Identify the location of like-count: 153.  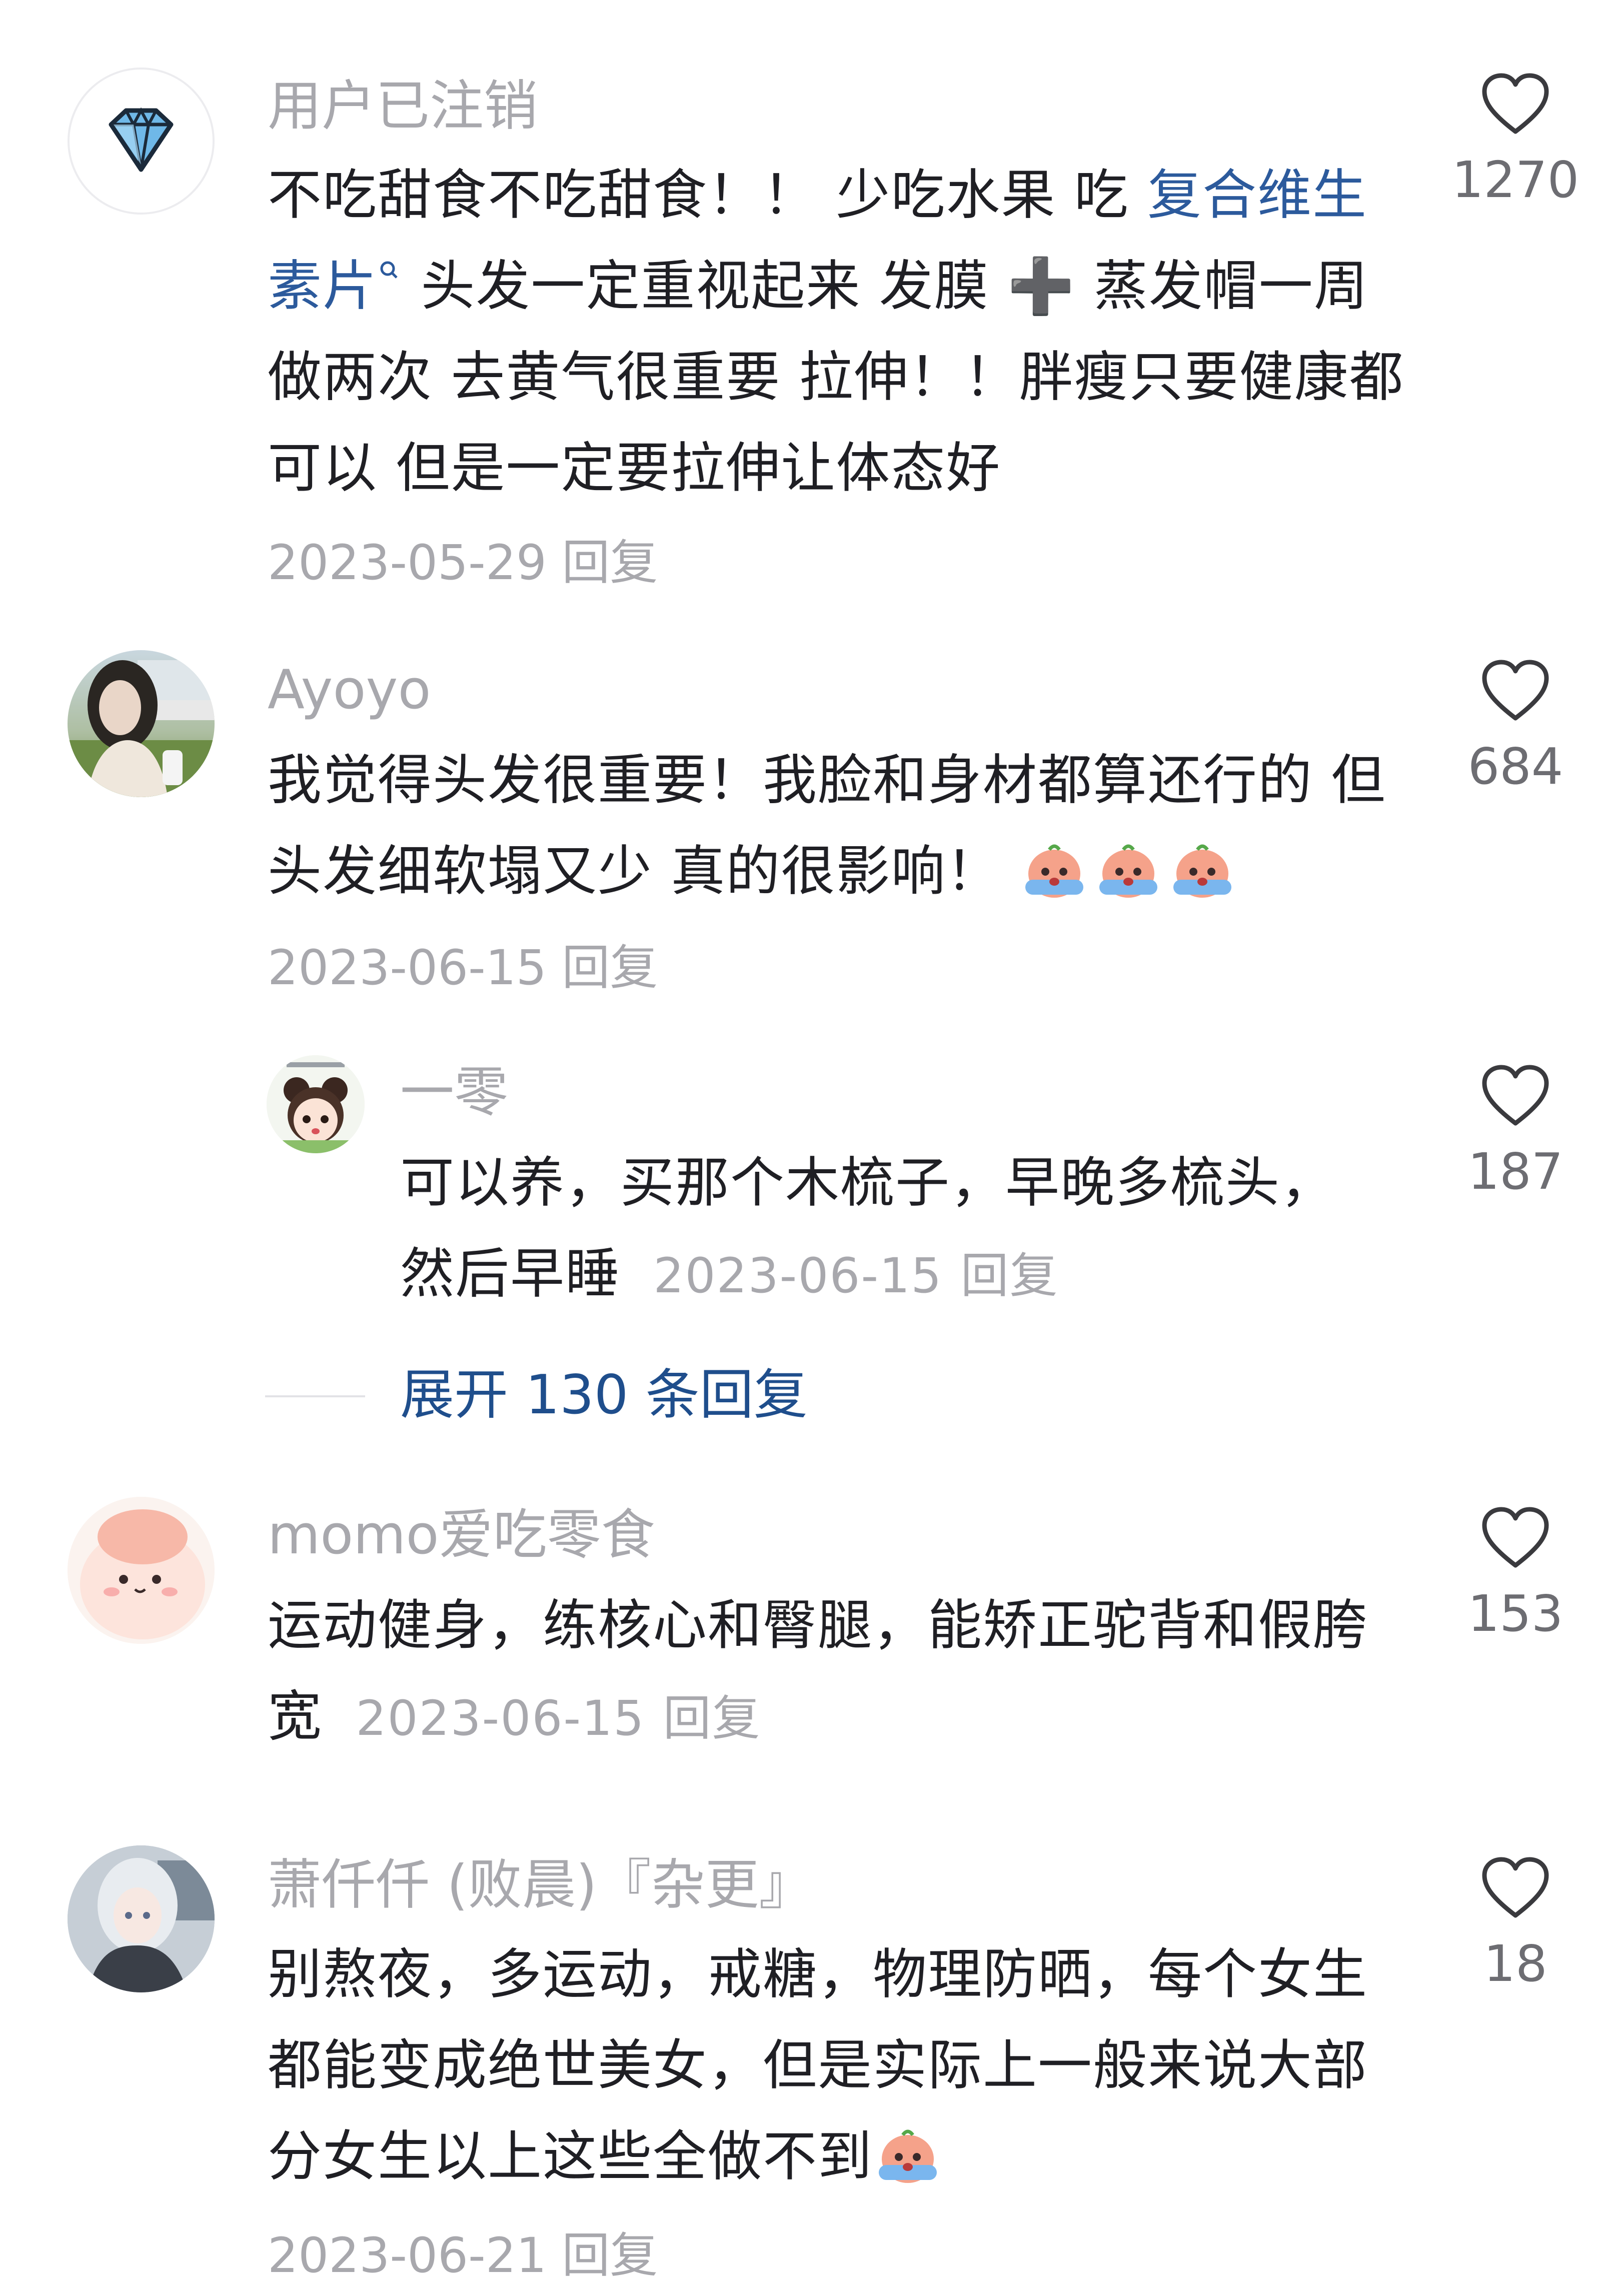
(1515, 1613).